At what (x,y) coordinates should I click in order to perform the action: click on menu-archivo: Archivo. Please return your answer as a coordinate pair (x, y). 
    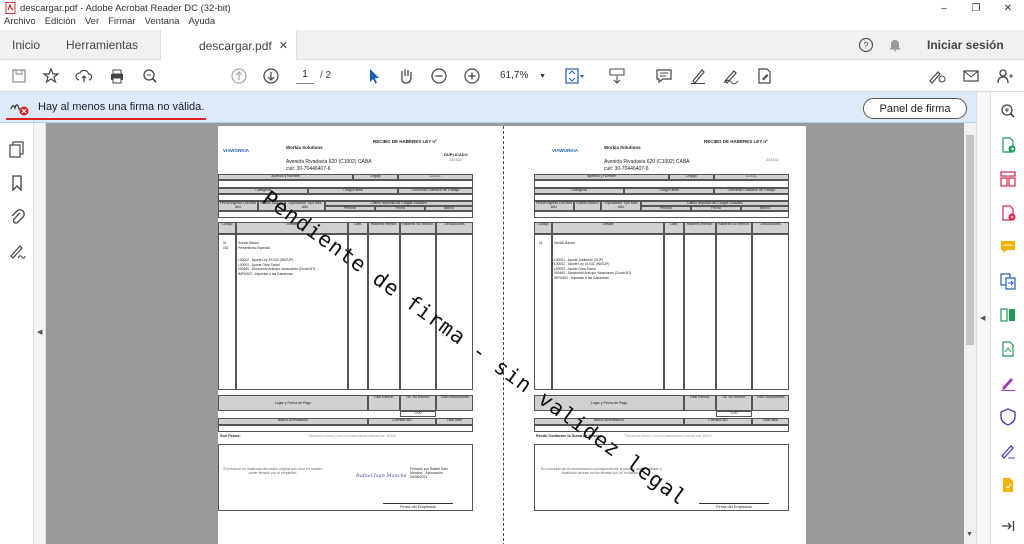
    Looking at the image, I should click on (20, 23).